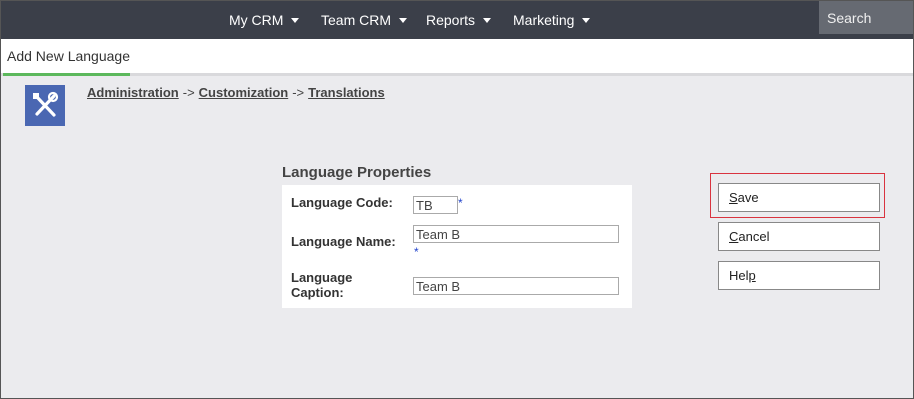 The width and height of the screenshot is (914, 399). I want to click on nav-reports-label: Reports, so click(451, 20).